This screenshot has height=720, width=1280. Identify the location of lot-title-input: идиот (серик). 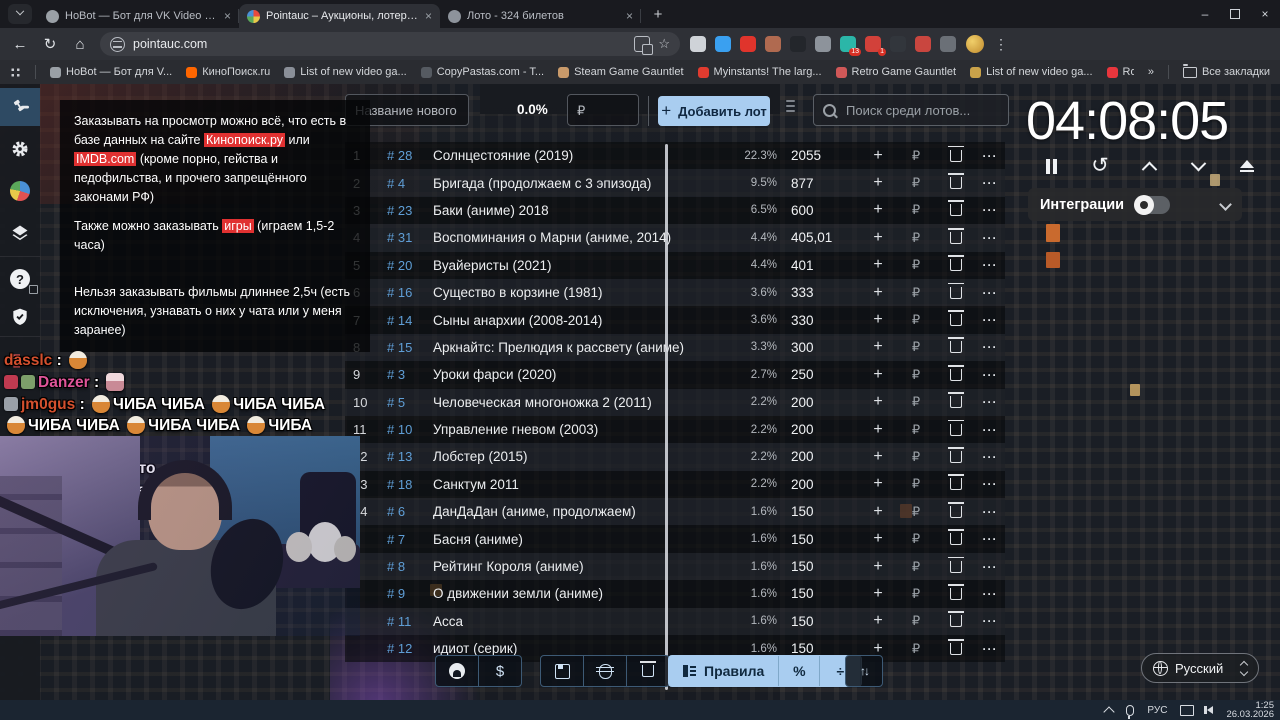
(578, 648).